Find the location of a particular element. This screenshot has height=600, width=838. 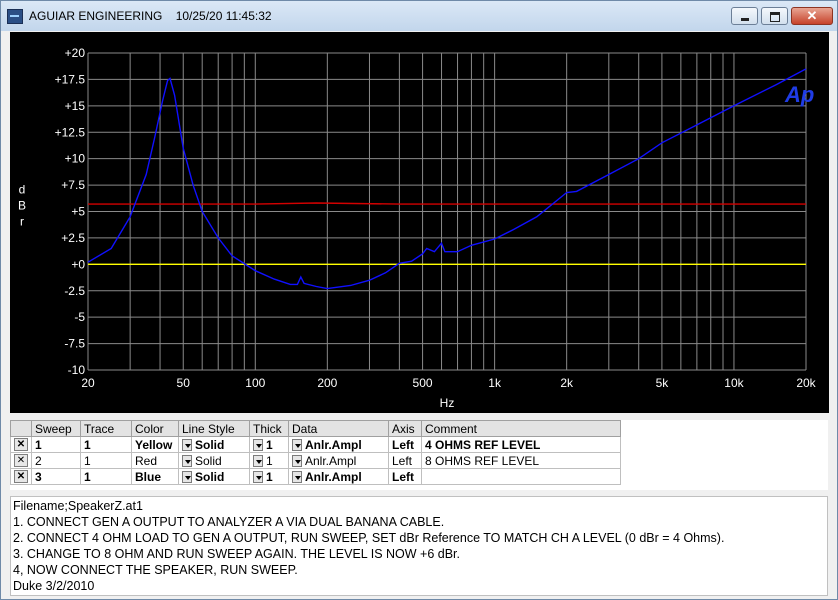

y-tick-label: +2.5 is located at coordinates (73, 238).